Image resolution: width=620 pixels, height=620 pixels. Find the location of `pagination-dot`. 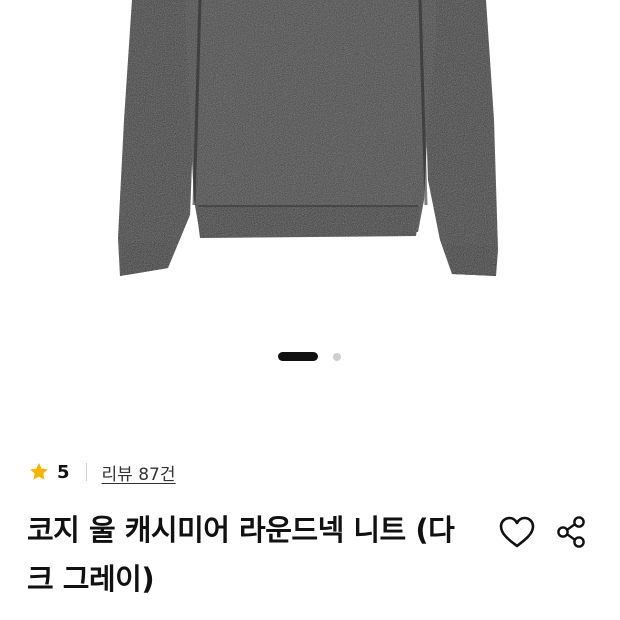

pagination-dot is located at coordinates (337, 357).